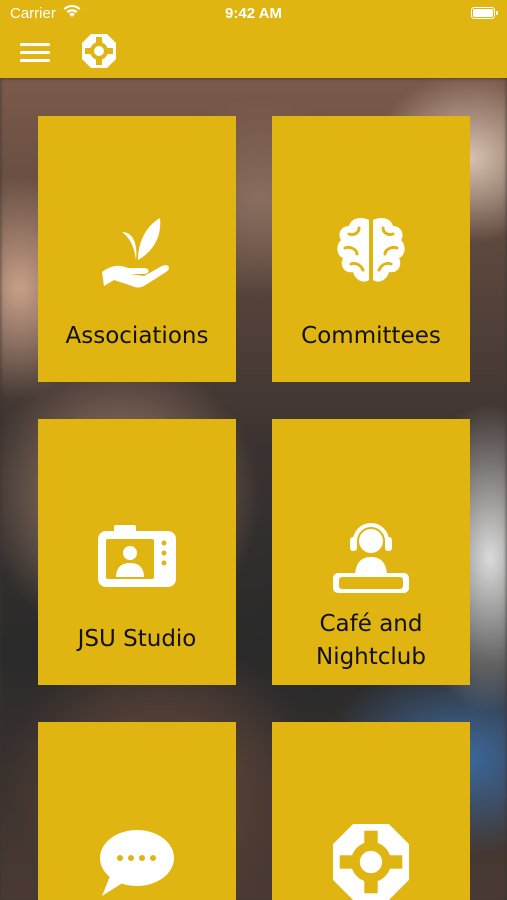 Image resolution: width=507 pixels, height=900 pixels. Describe the element at coordinates (370, 657) in the screenshot. I see `tile-label-line2: Nightclub` at that location.